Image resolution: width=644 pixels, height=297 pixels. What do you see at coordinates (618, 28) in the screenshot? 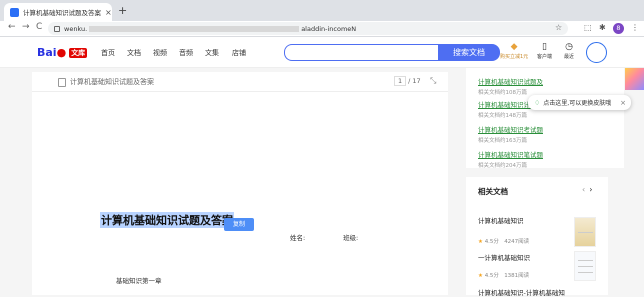
I see `profile-avatar: 8` at bounding box center [618, 28].